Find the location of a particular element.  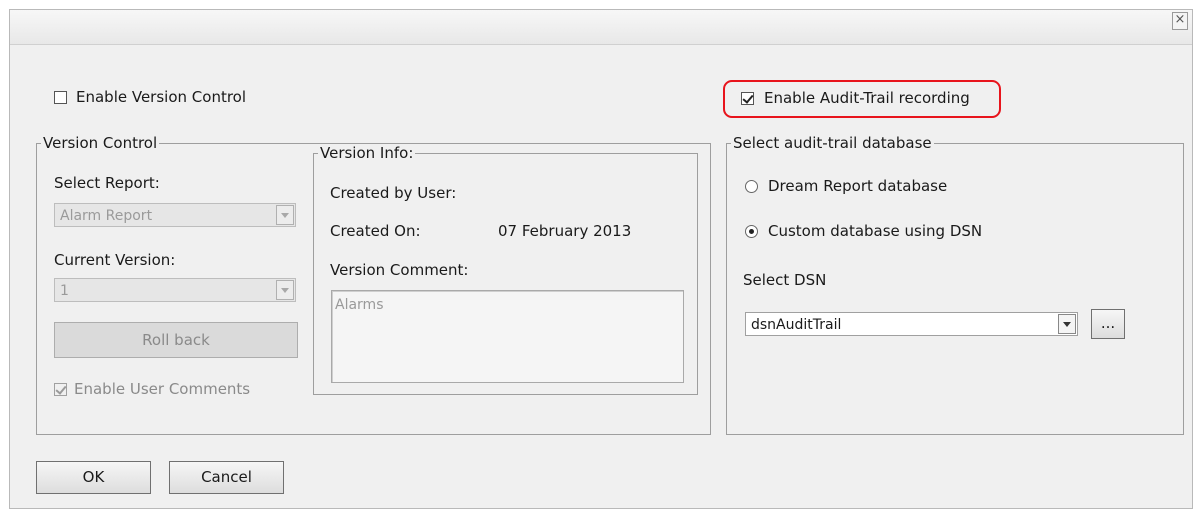

close-icon: × is located at coordinates (1180, 21).